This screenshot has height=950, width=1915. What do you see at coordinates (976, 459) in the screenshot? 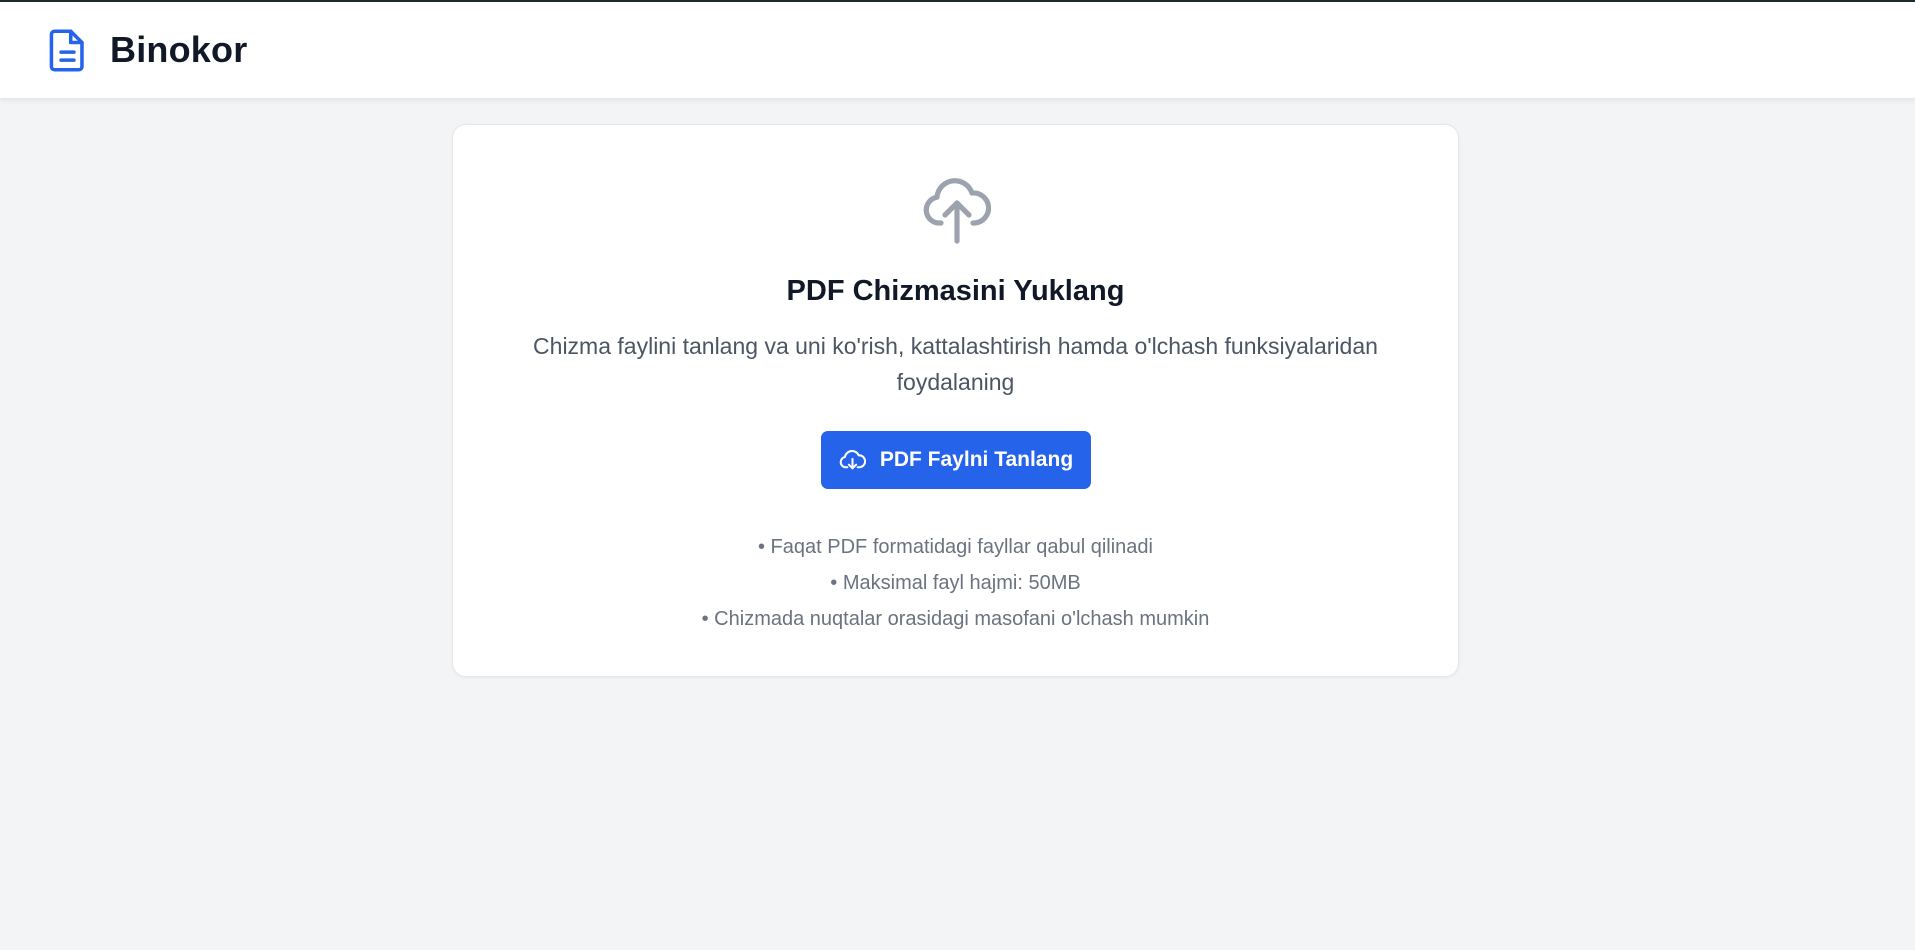
I see `select-pdf-button-label: PDF Faylni Tanlang` at bounding box center [976, 459].